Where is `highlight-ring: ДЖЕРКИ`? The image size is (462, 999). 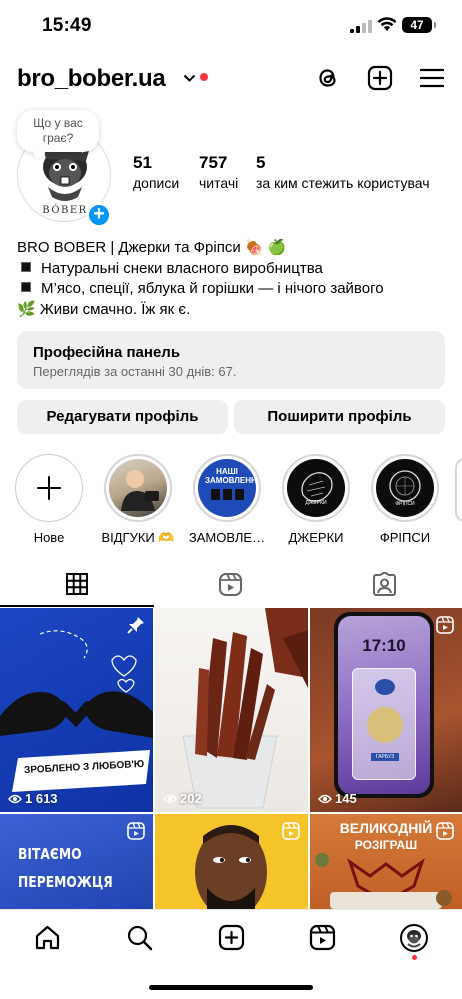
highlight-ring: ДЖЕРКИ is located at coordinates (316, 488).